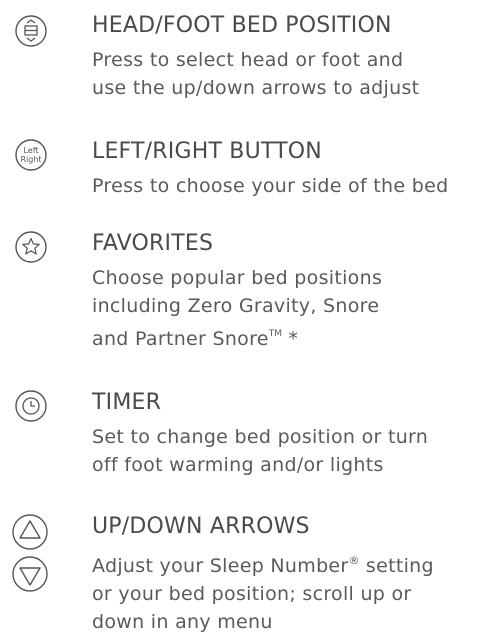  Describe the element at coordinates (153, 243) in the screenshot. I see `section-title: FAVORITES` at that location.